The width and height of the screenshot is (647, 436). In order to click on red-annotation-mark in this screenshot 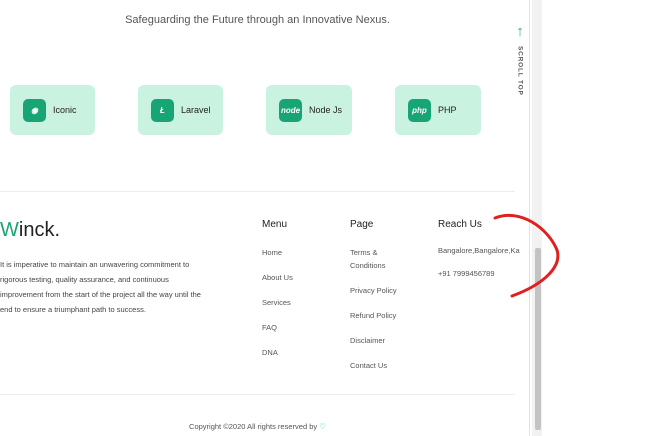, I will do `click(526, 255)`.